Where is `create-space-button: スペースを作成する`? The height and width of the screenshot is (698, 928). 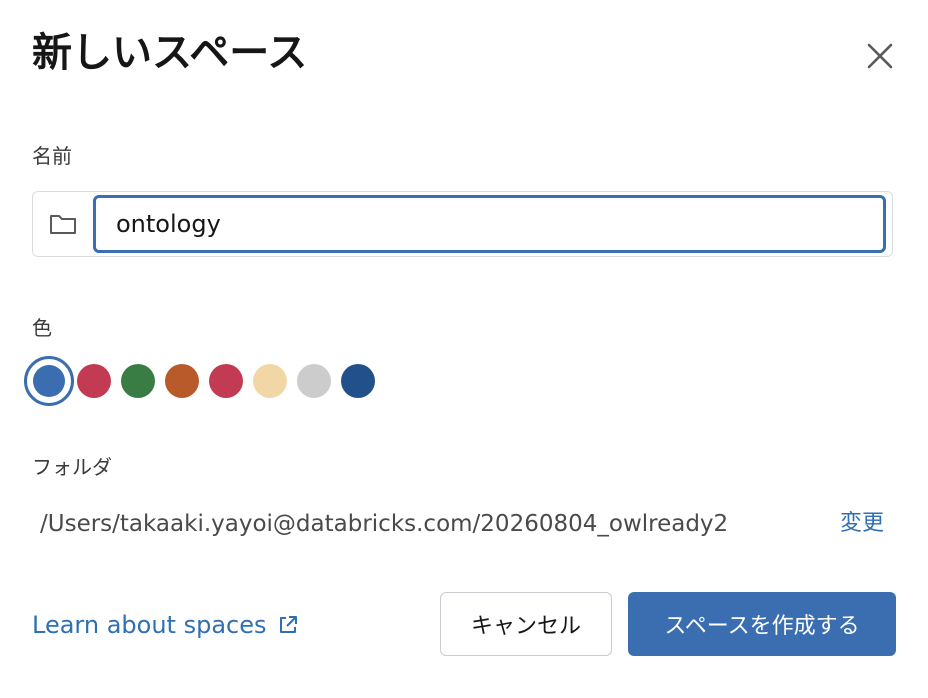
create-space-button: スペースを作成する is located at coordinates (762, 624).